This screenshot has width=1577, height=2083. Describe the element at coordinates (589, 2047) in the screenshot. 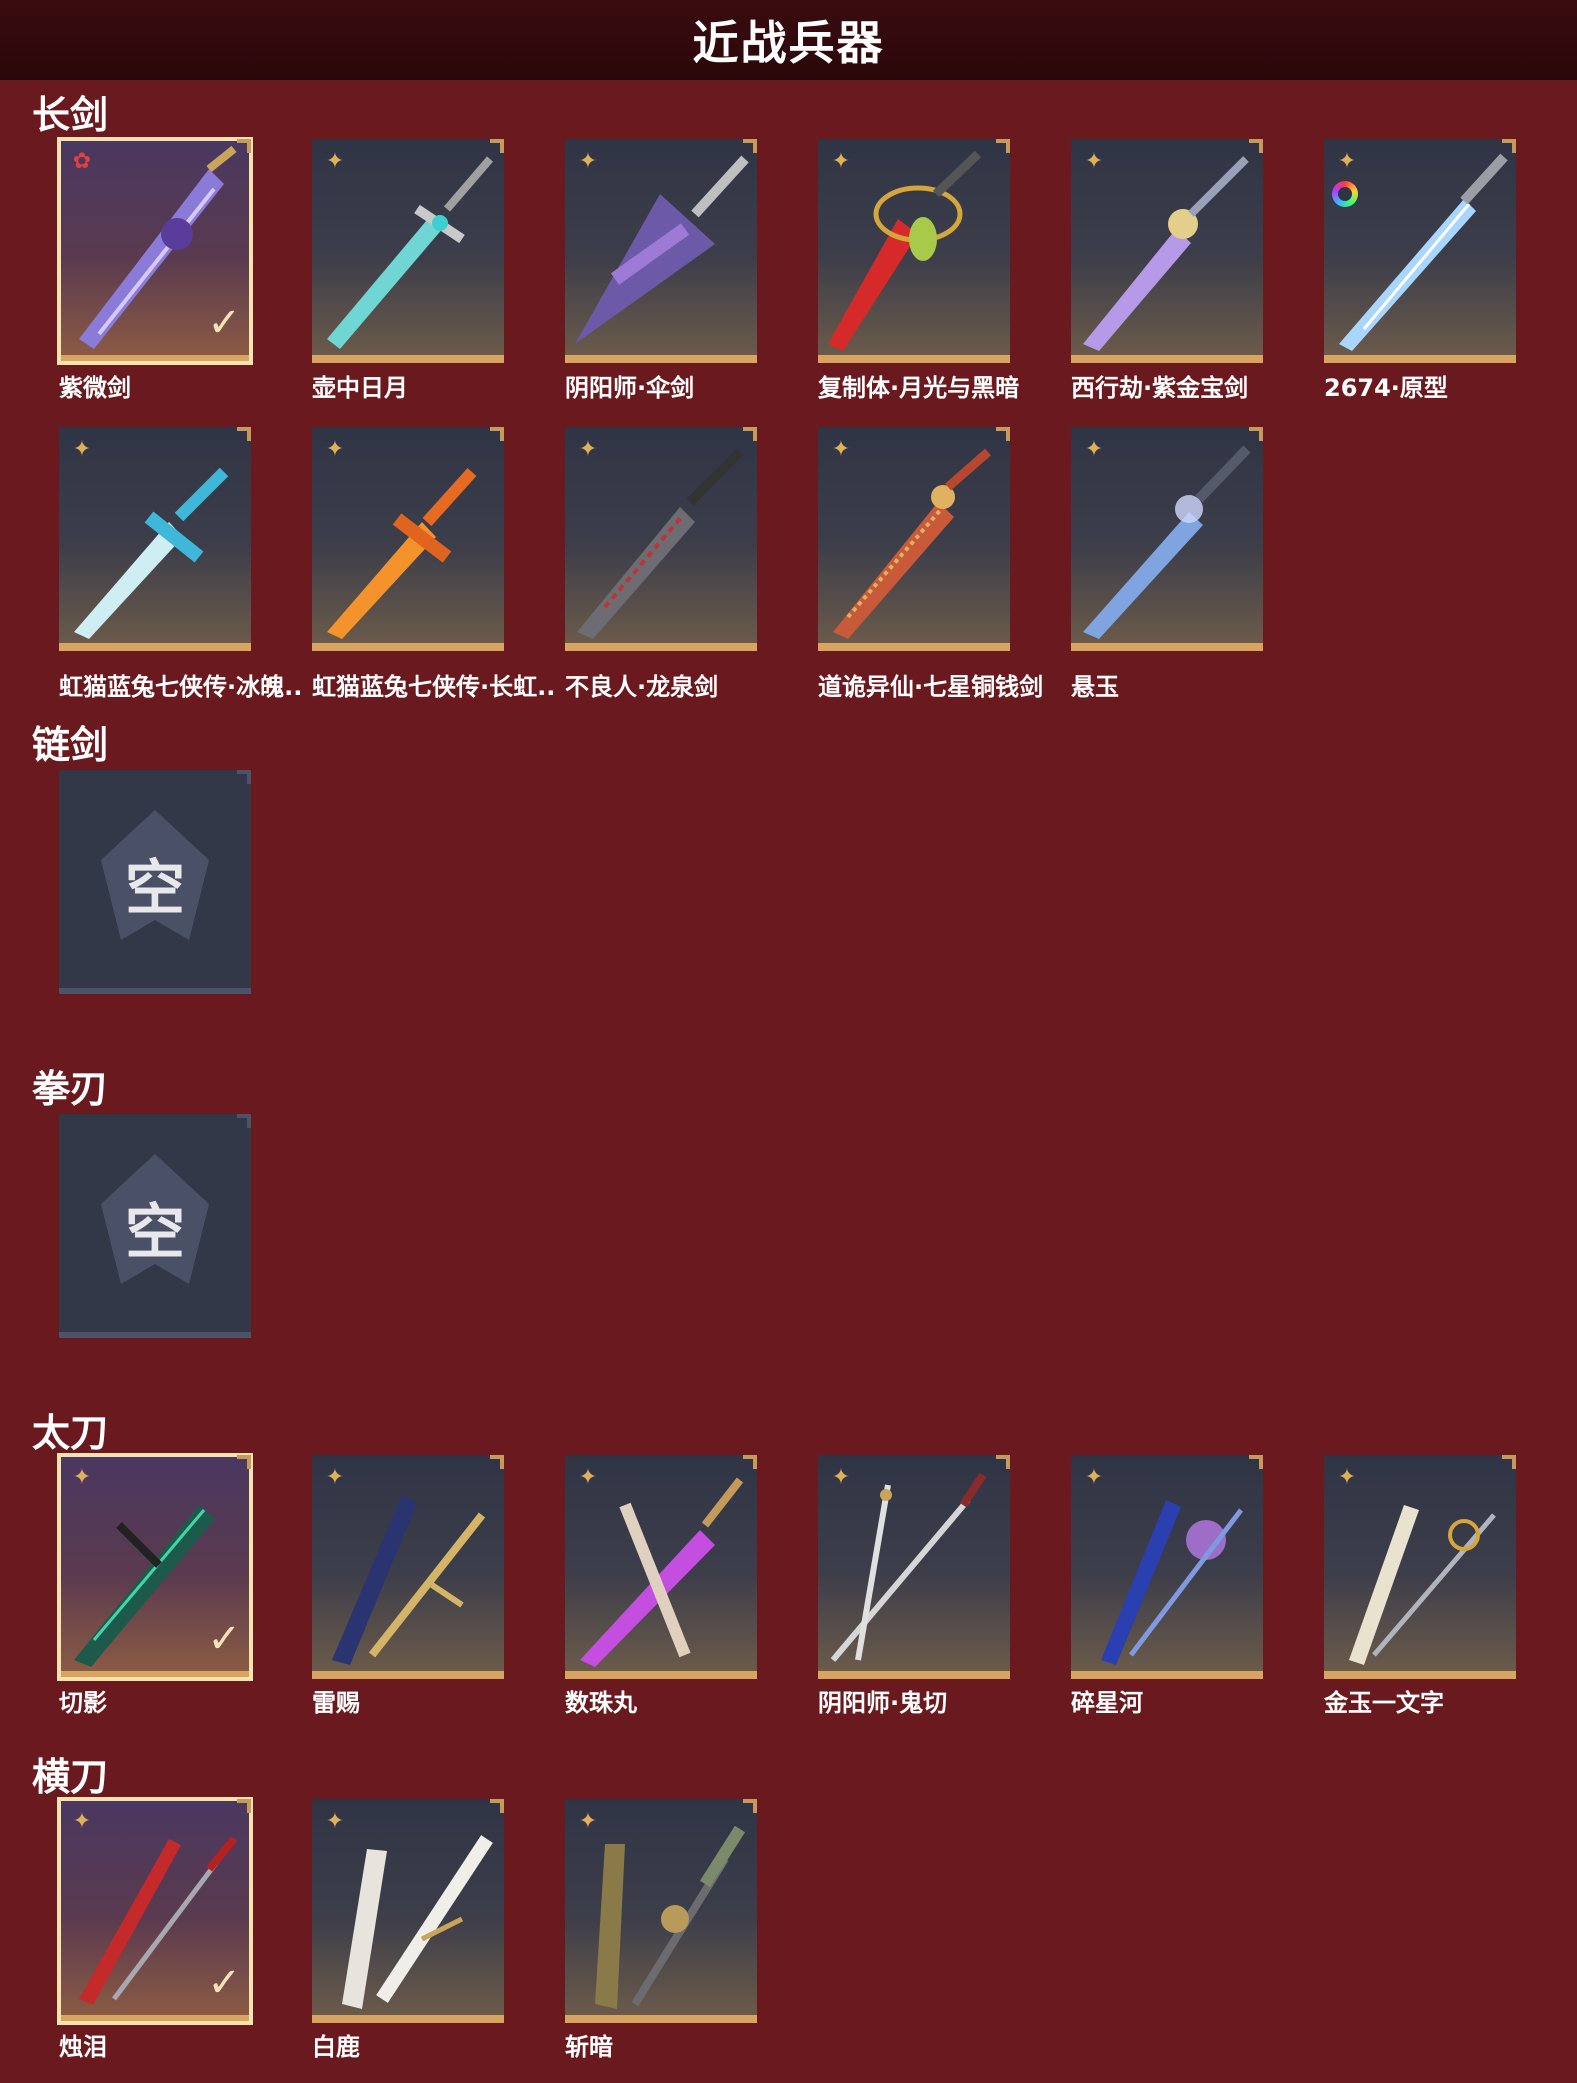

I see `weapon-label: 斩暗` at that location.